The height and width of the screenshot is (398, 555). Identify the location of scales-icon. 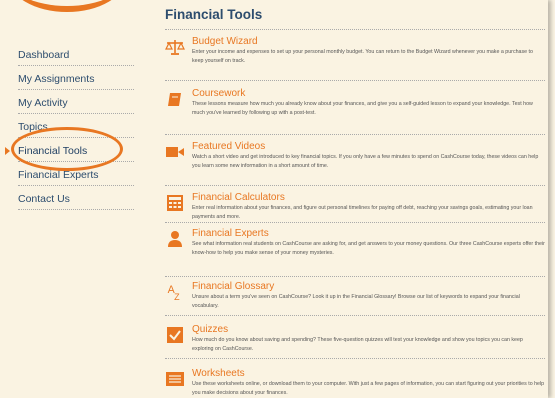
(175, 47).